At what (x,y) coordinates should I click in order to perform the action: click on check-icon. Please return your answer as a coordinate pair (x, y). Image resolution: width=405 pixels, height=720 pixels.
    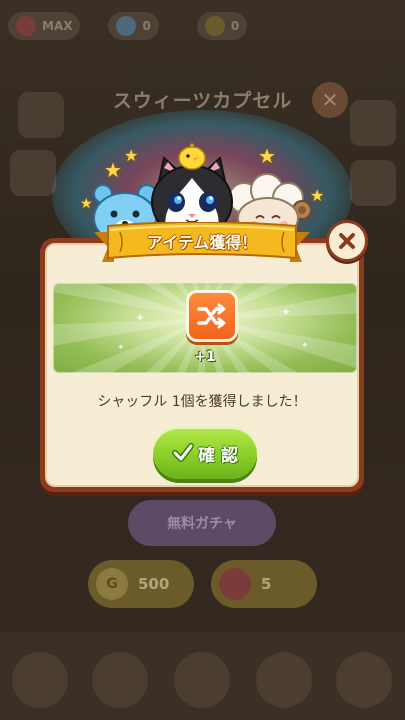
    Looking at the image, I should click on (183, 452).